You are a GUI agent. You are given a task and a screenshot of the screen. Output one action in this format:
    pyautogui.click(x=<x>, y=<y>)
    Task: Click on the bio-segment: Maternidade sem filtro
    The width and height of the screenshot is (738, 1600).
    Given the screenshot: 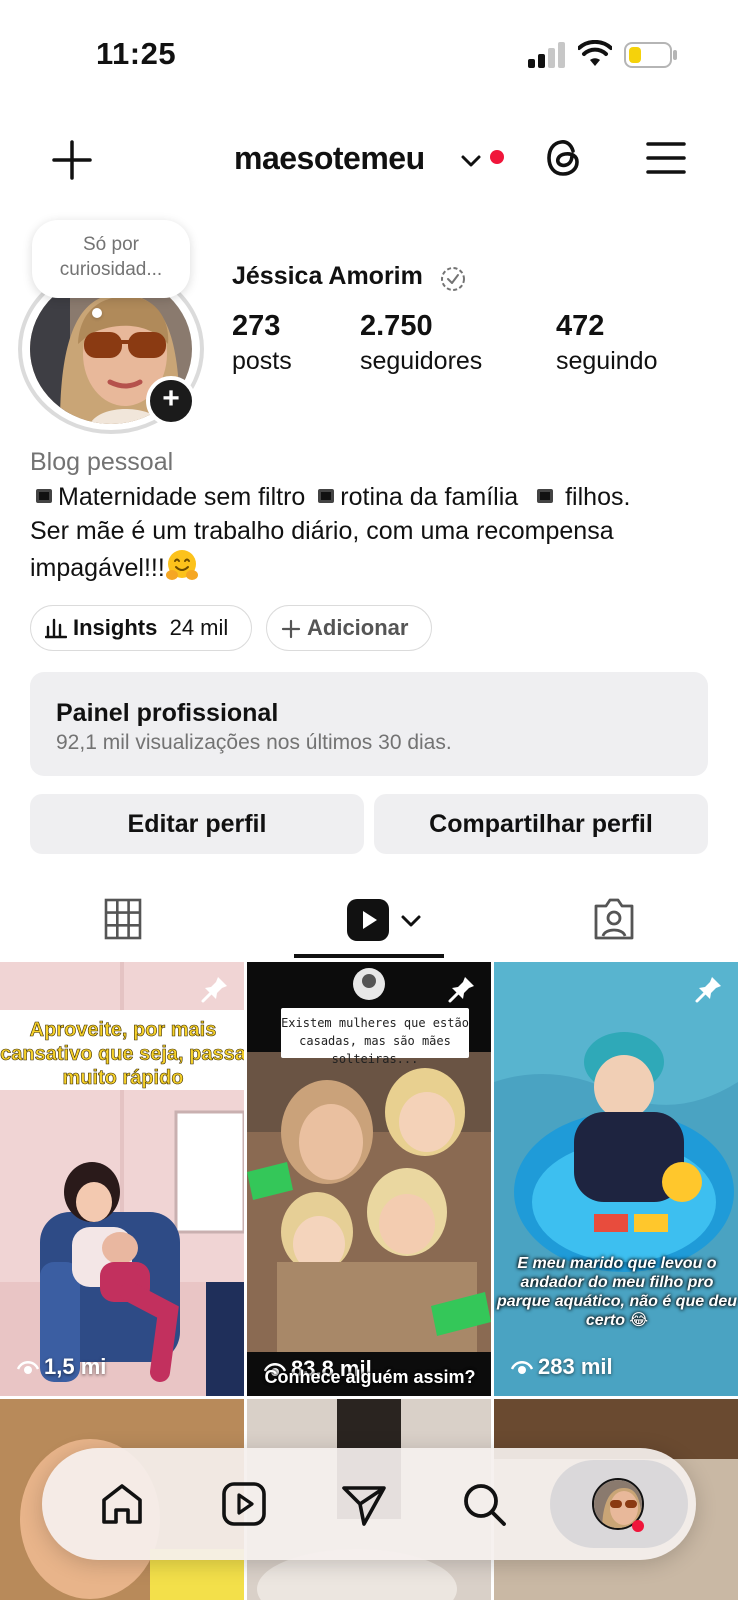 What is the action you would take?
    pyautogui.click(x=182, y=497)
    